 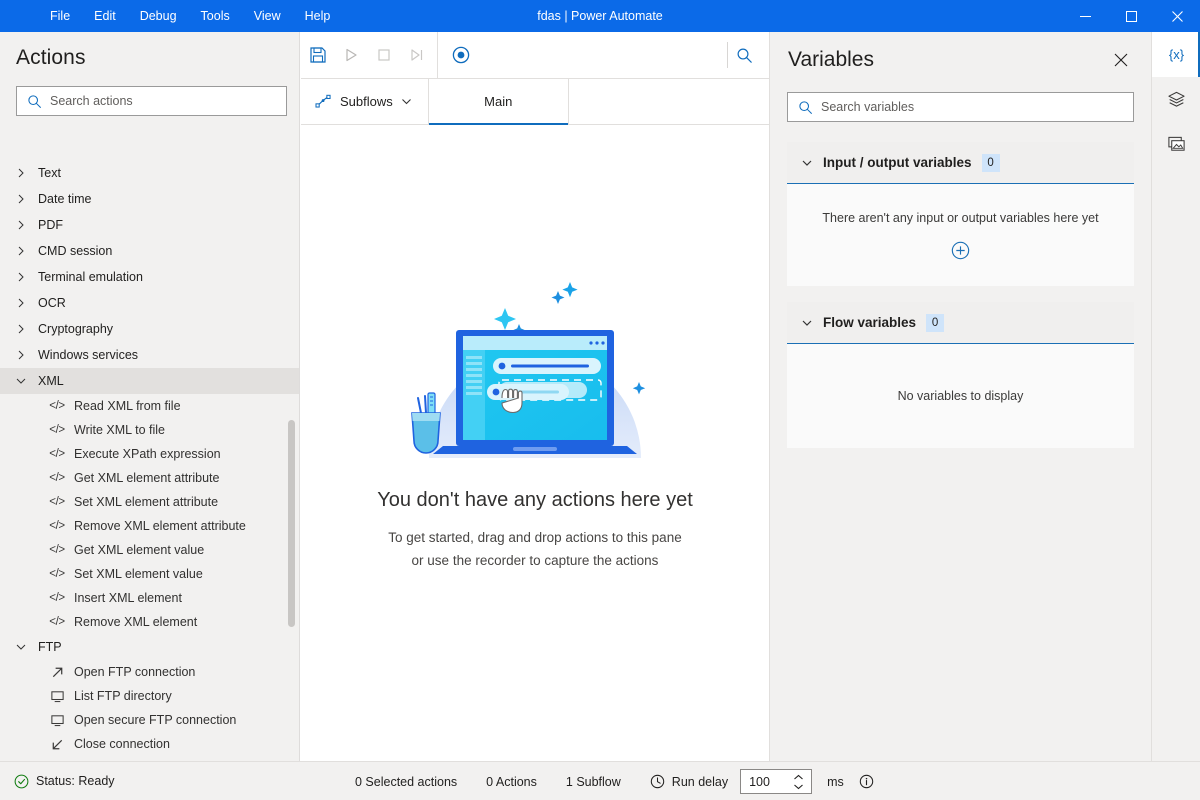 I want to click on step-icon, so click(x=416, y=55).